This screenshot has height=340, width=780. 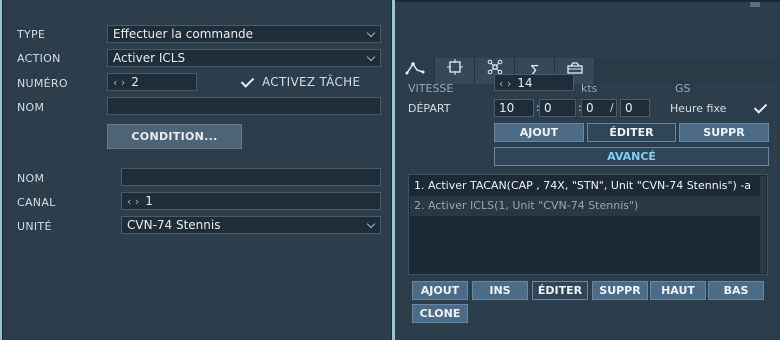 What do you see at coordinates (760, 108) in the screenshot?
I see `heure-fixe-checkbox` at bounding box center [760, 108].